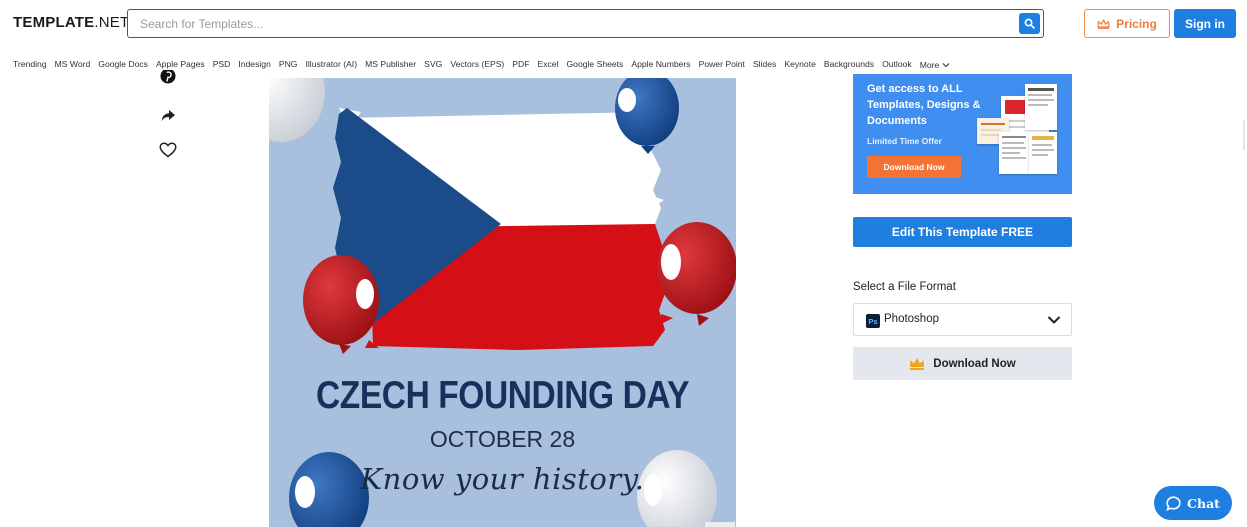  I want to click on file-format-select: Ps Photoshop, so click(962, 319).